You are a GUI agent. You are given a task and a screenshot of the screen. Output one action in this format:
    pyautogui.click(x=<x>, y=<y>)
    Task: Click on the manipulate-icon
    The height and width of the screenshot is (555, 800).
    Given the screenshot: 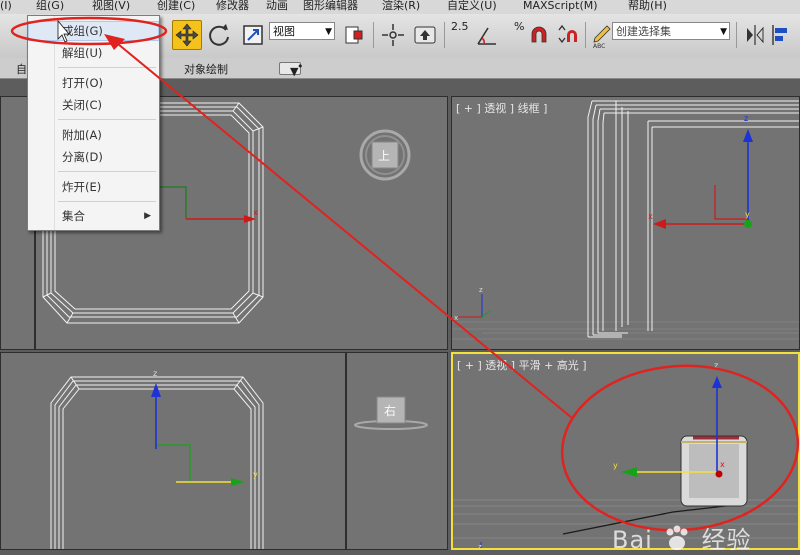 What is the action you would take?
    pyautogui.click(x=393, y=35)
    